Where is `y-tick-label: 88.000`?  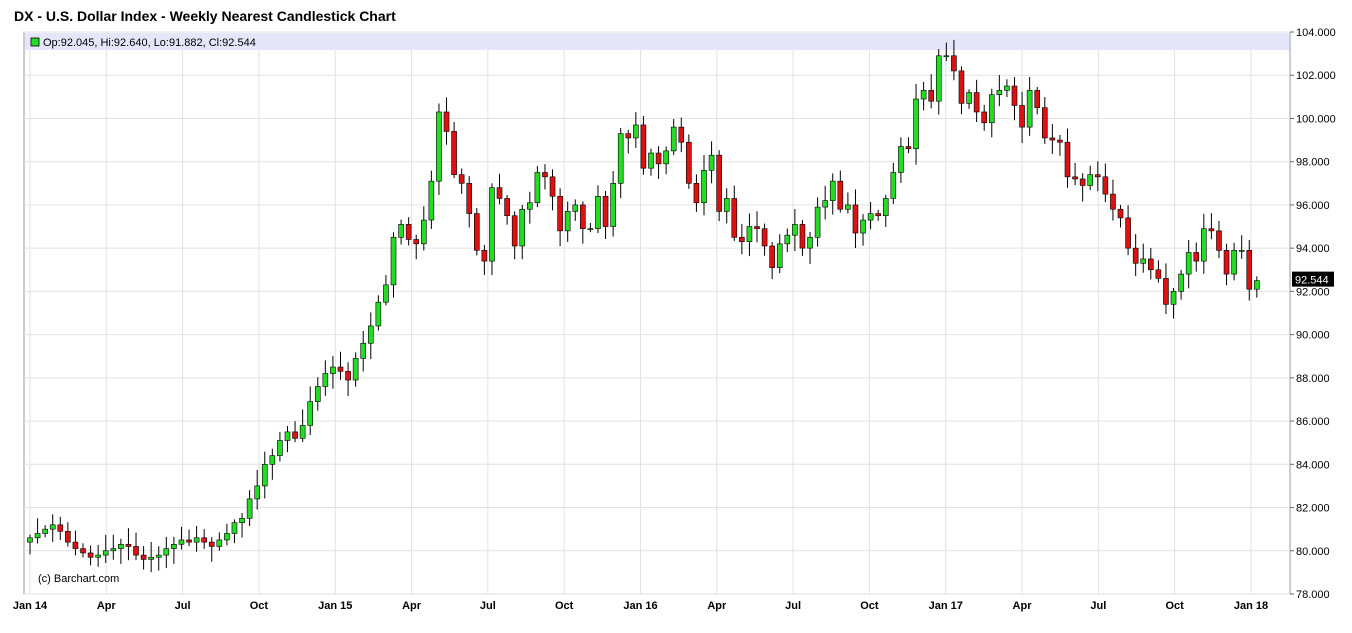 y-tick-label: 88.000 is located at coordinates (1313, 379).